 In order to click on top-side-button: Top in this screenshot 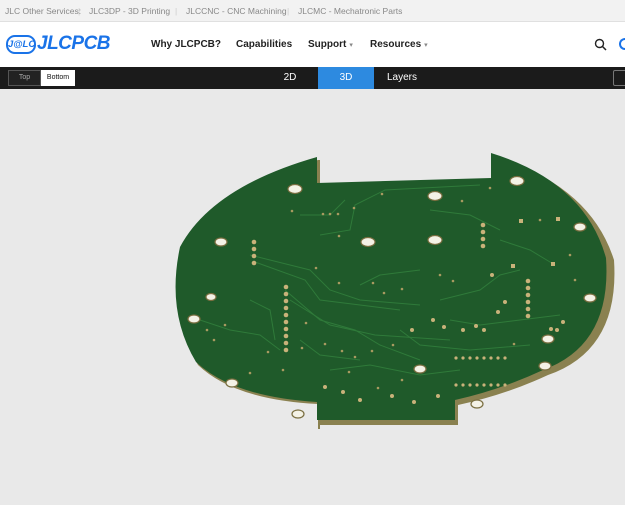, I will do `click(24, 78)`.